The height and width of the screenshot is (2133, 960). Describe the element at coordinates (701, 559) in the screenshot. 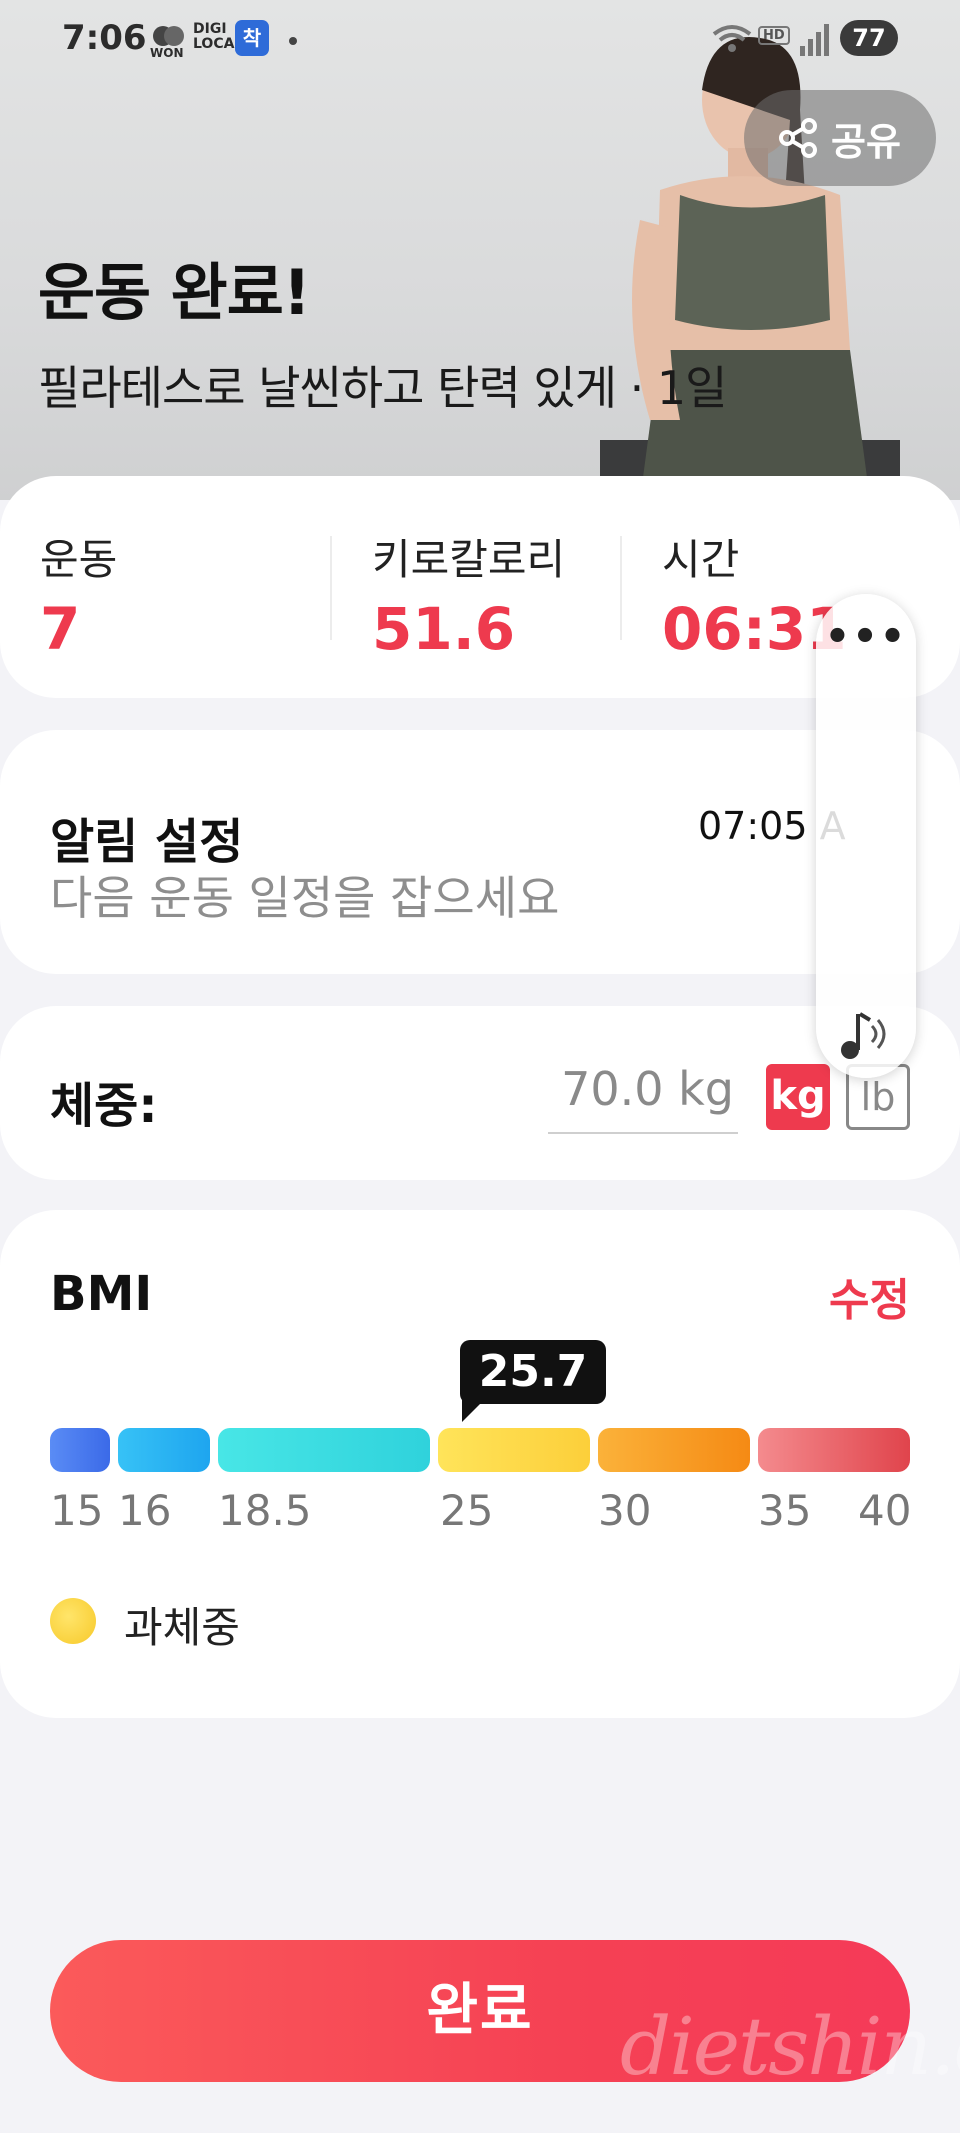

I see `time-label: 시간` at that location.